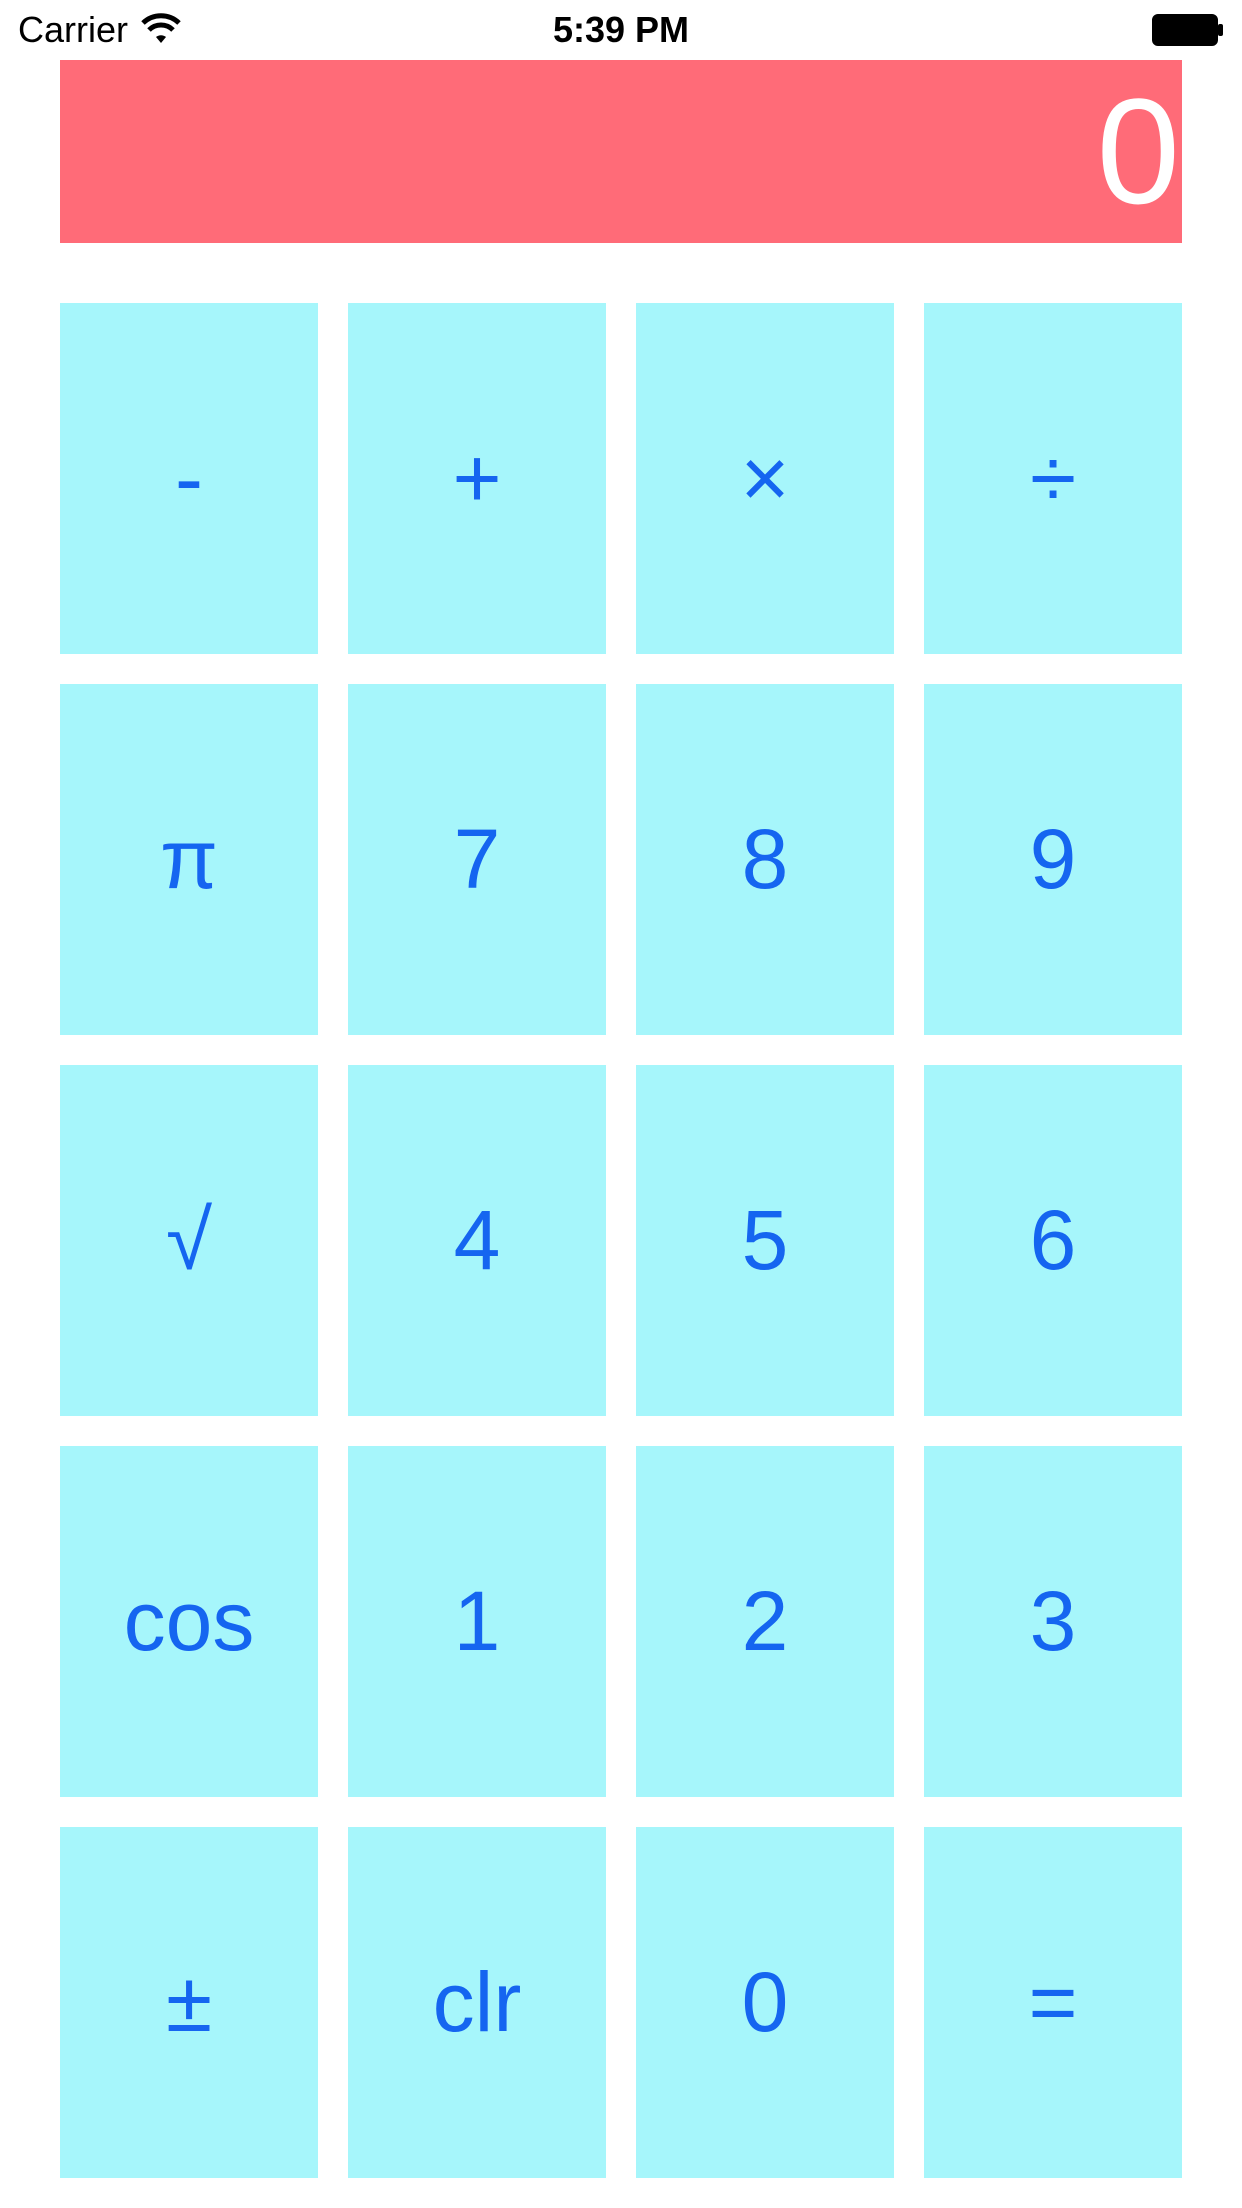 This screenshot has height=2208, width=1242. Describe the element at coordinates (765, 859) in the screenshot. I see `key-8: 8` at that location.